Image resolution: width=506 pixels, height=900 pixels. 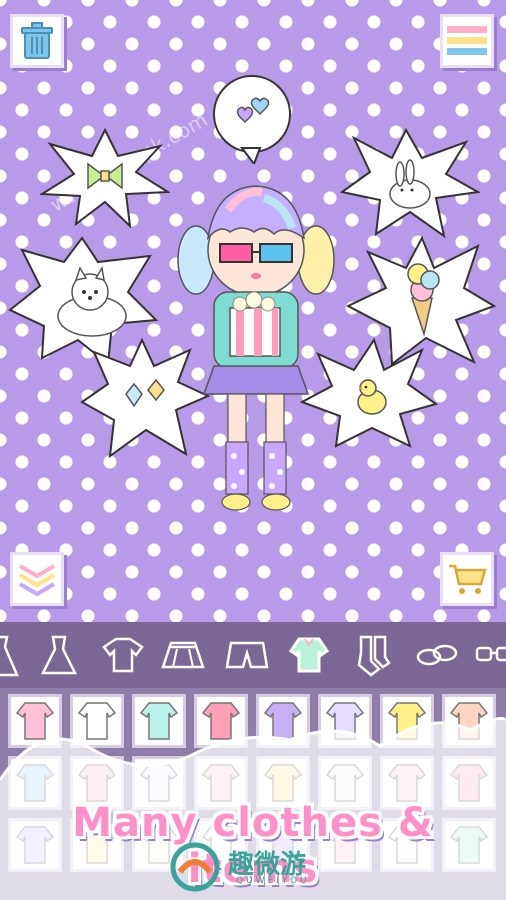 I want to click on menu-icon, so click(x=467, y=40).